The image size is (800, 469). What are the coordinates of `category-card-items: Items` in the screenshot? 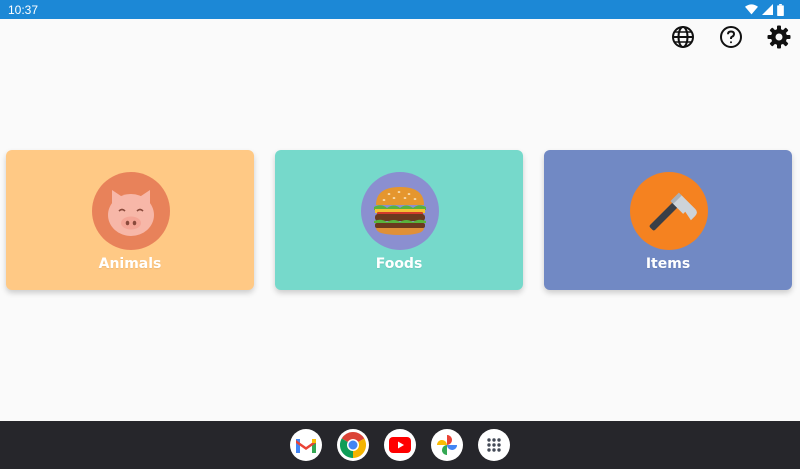 It's located at (668, 220).